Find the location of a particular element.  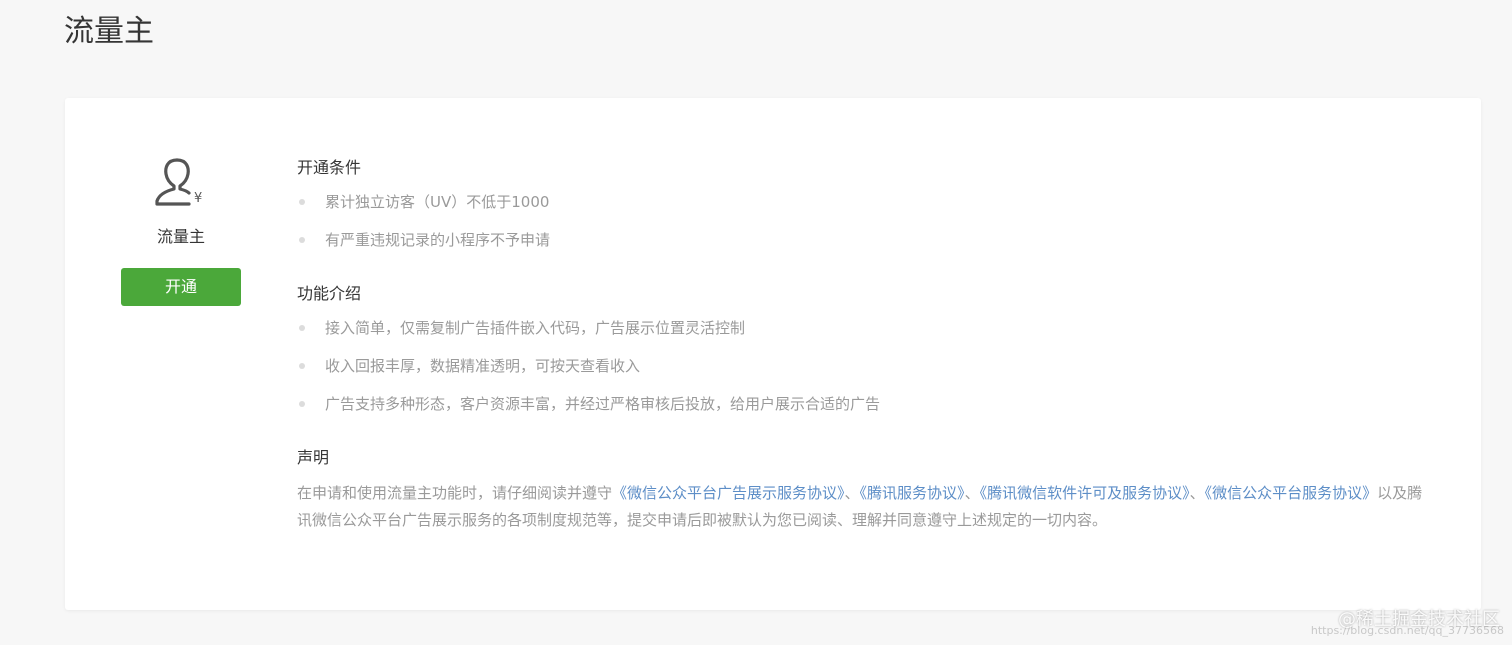

list-item: 收入回报丰厚，数据精准透明，可按天查看收入 is located at coordinates (864, 366).